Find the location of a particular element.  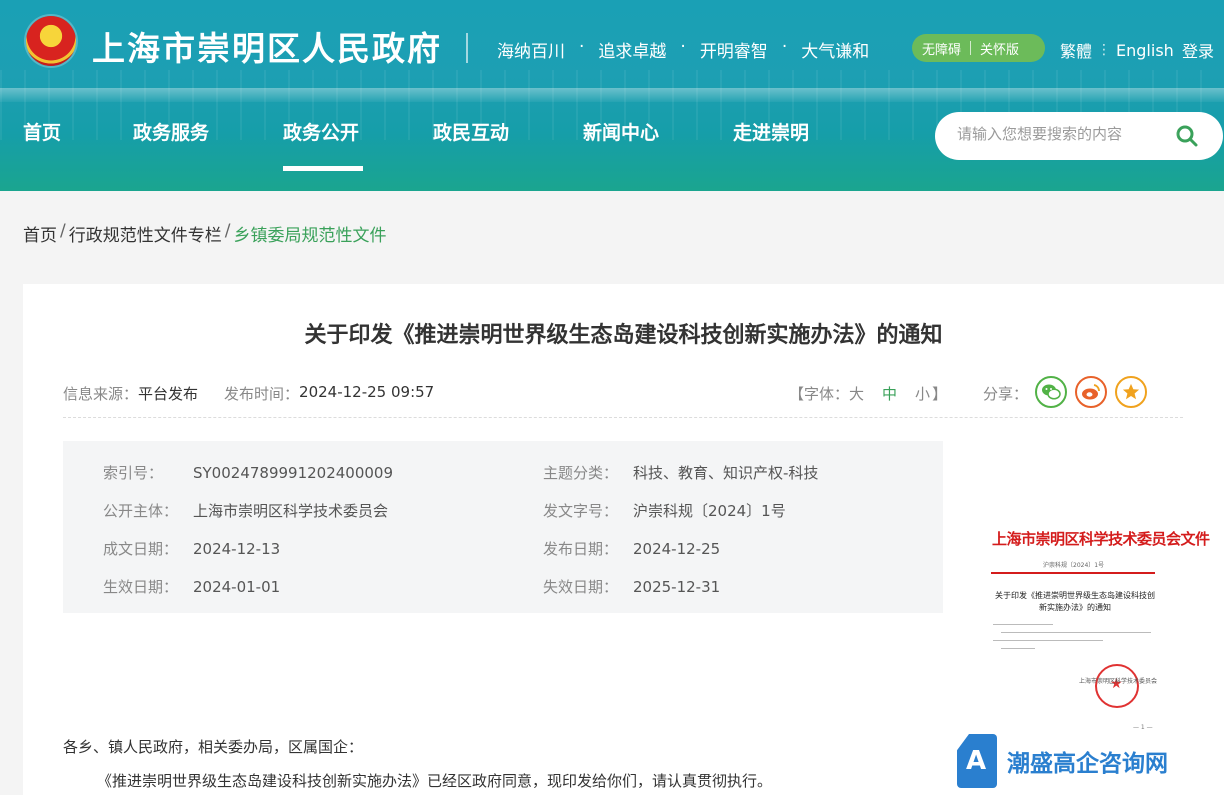

search-button is located at coordinates (1187, 136).